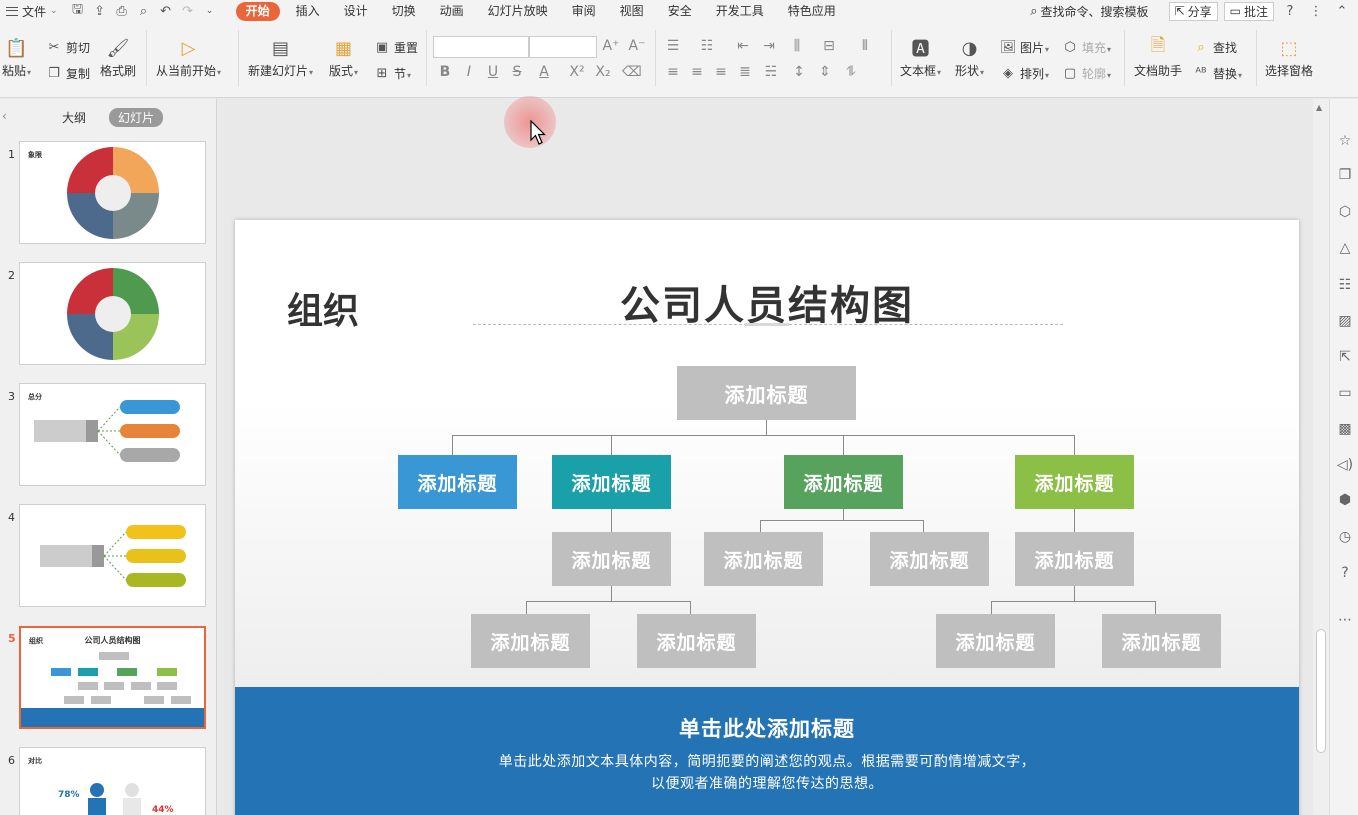  Describe the element at coordinates (743, 46) in the screenshot. I see `decrease-indent-icon: ⇤` at that location.